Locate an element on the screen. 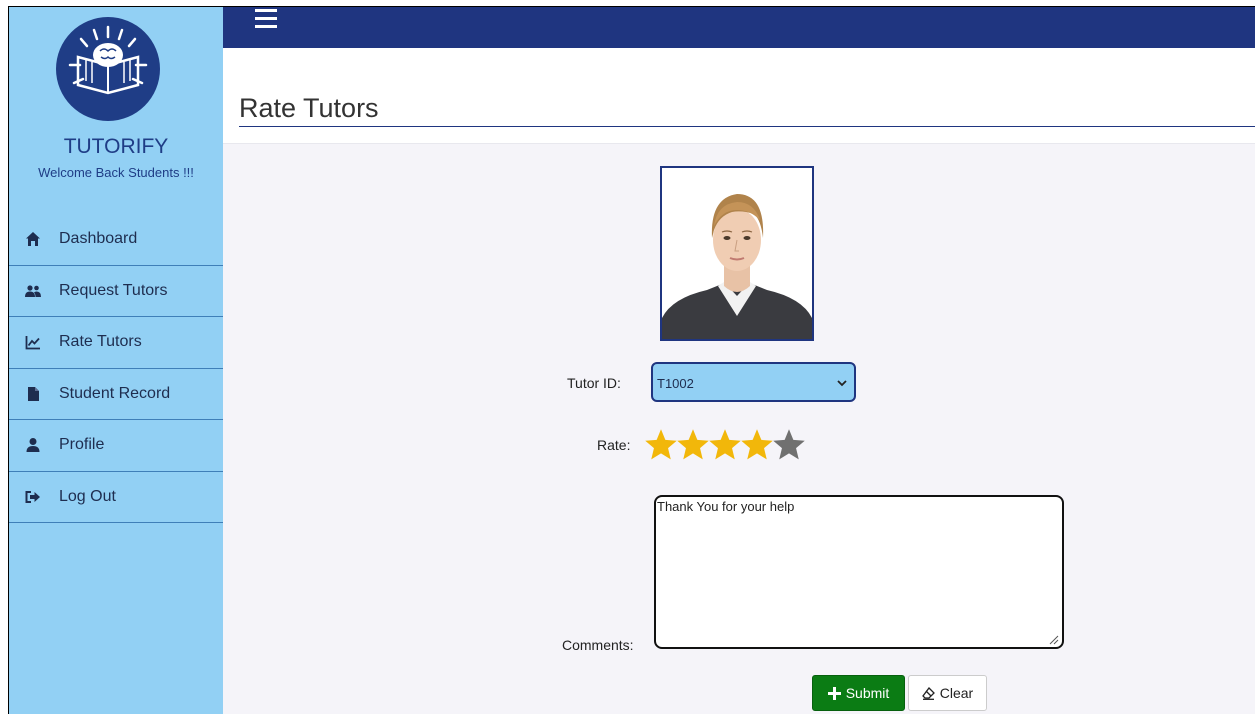 The image size is (1255, 714). top-bar is located at coordinates (739, 27).